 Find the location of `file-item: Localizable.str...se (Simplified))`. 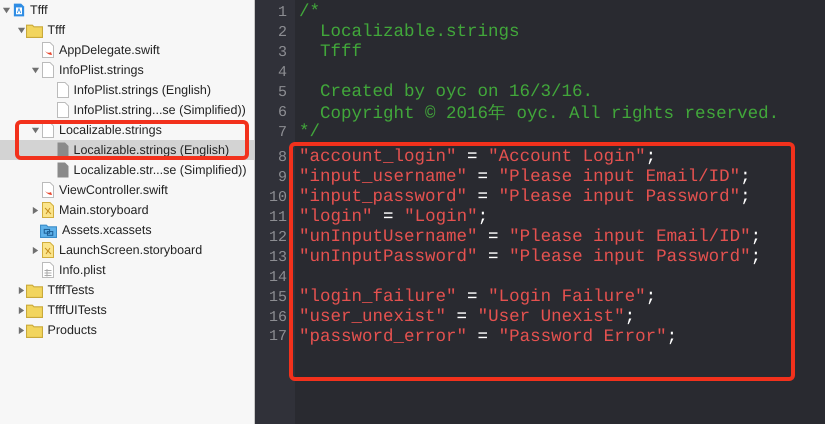

file-item: Localizable.str...se (Simplified)) is located at coordinates (127, 170).